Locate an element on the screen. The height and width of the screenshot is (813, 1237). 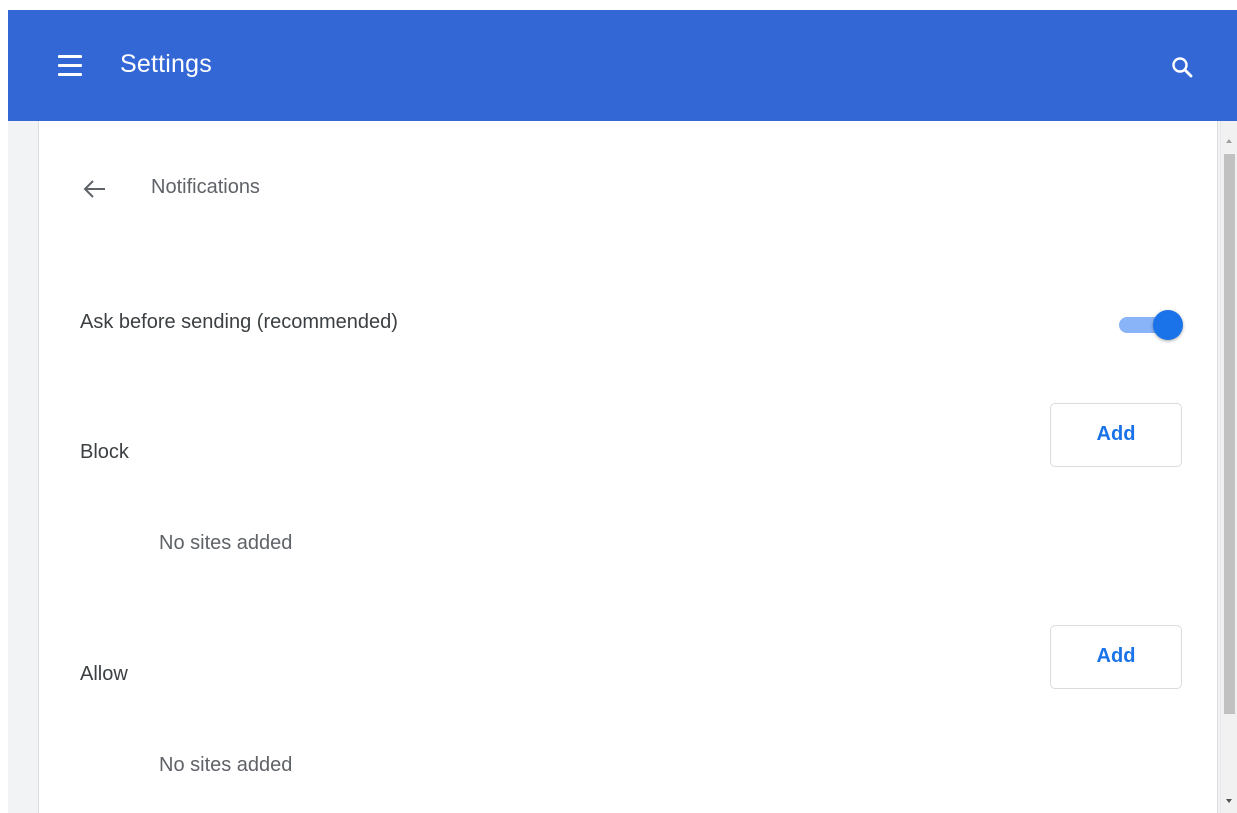
scroll-down-arrow-icon is located at coordinates (1229, 801).